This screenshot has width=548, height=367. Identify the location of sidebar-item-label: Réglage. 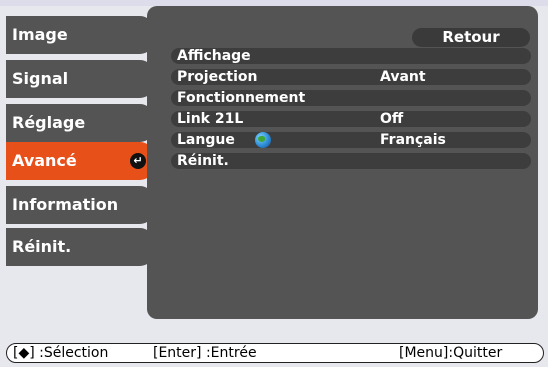
(49, 122).